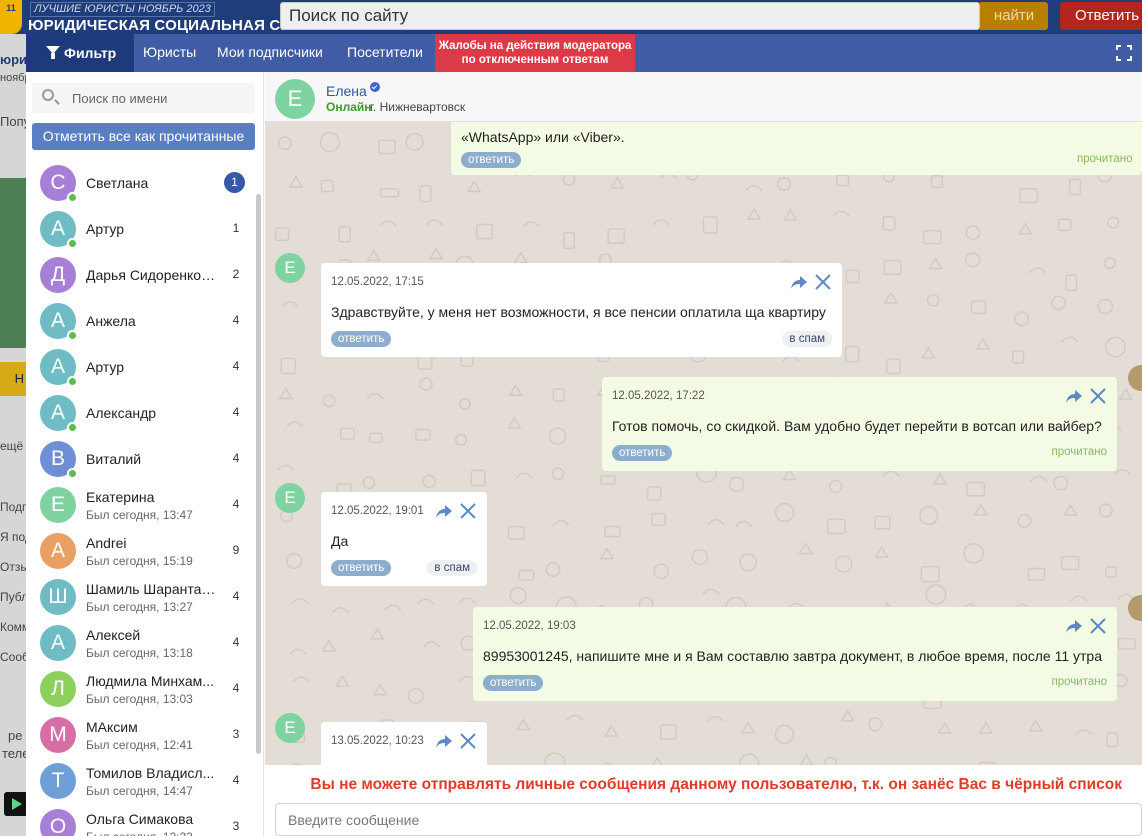  What do you see at coordinates (14, 597) in the screenshot?
I see `bg-fragment: Публ` at bounding box center [14, 597].